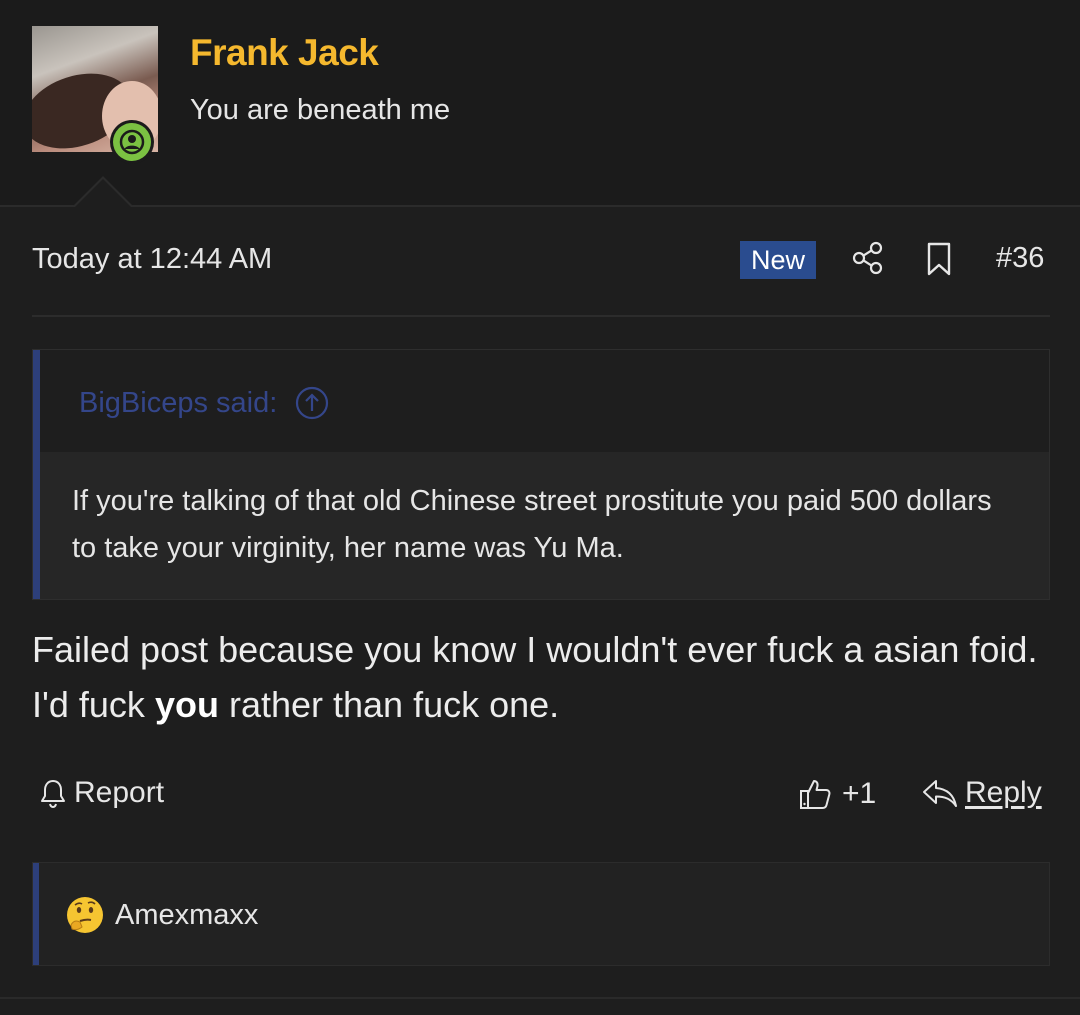  I want to click on quote-author-label: BigBiceps said:, so click(178, 402).